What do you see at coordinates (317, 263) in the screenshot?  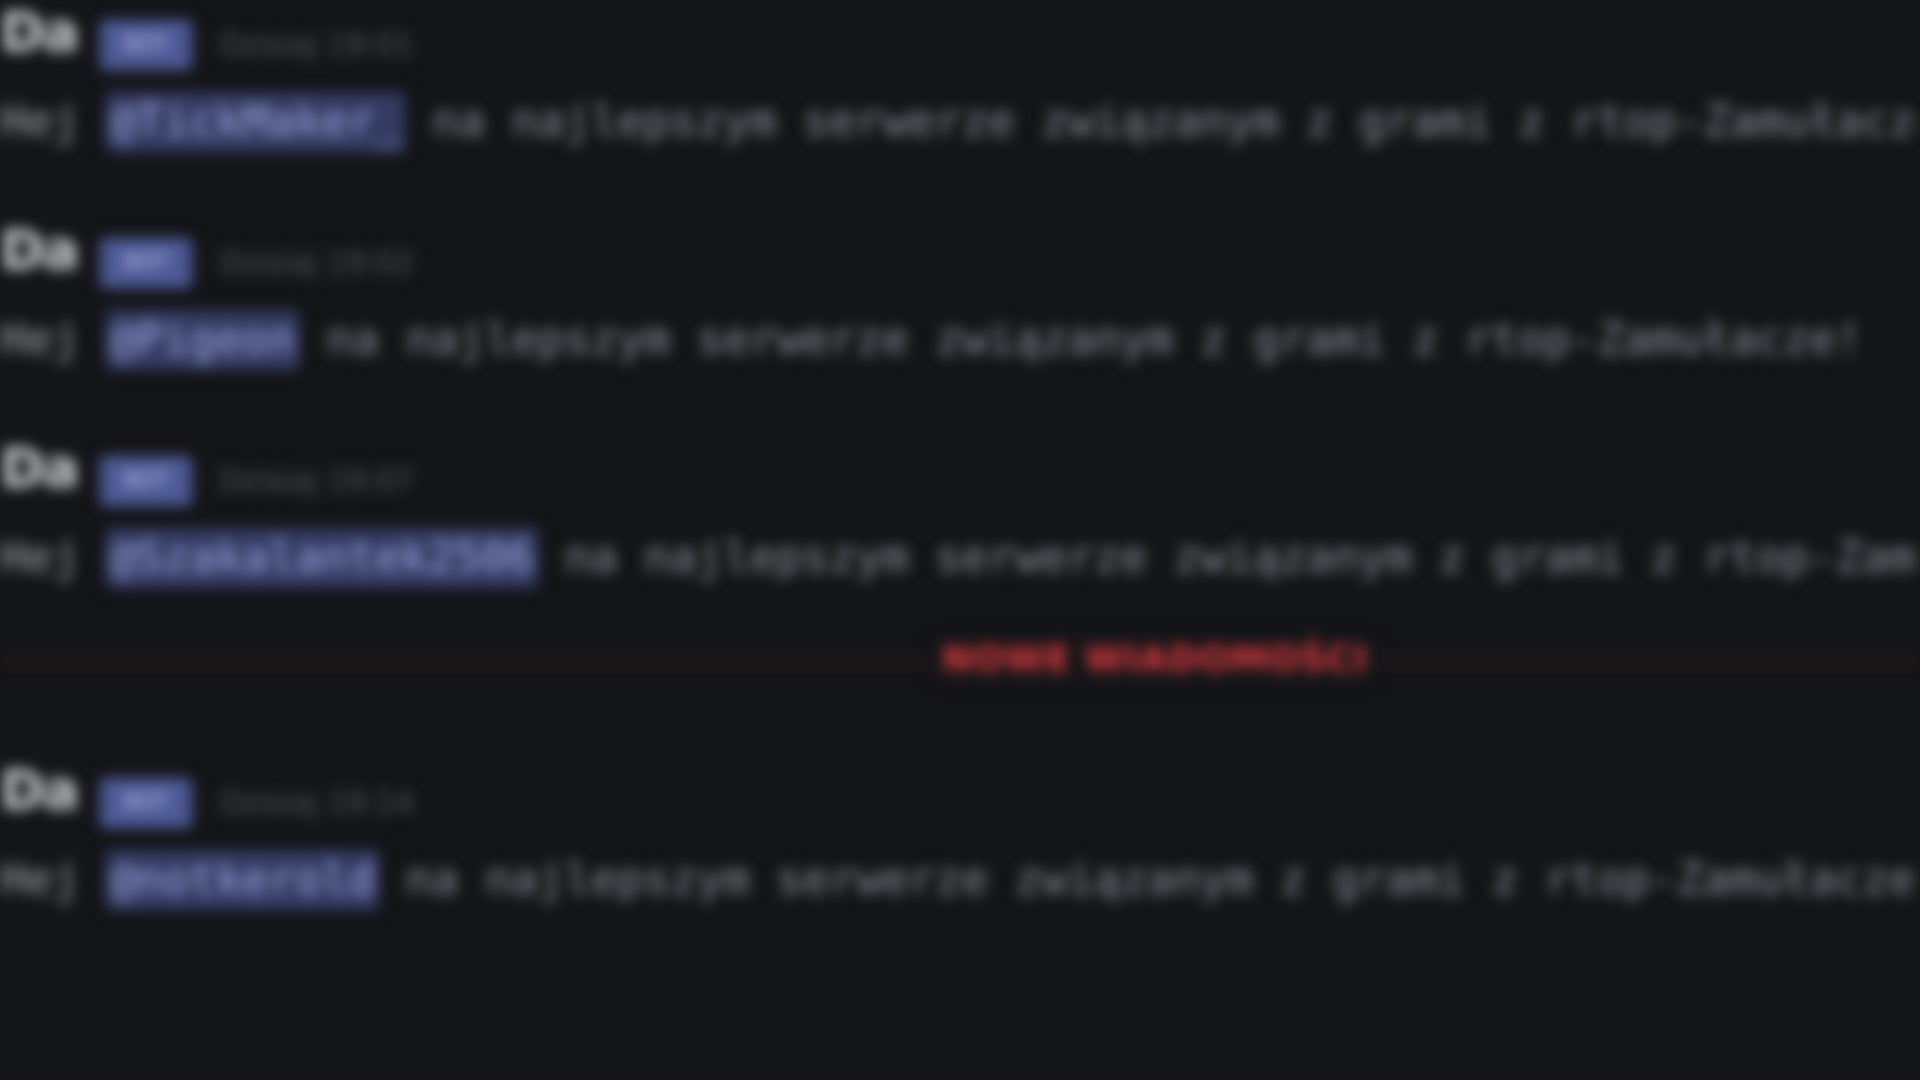 I see `timestamp: Dzisiaj 19:02` at bounding box center [317, 263].